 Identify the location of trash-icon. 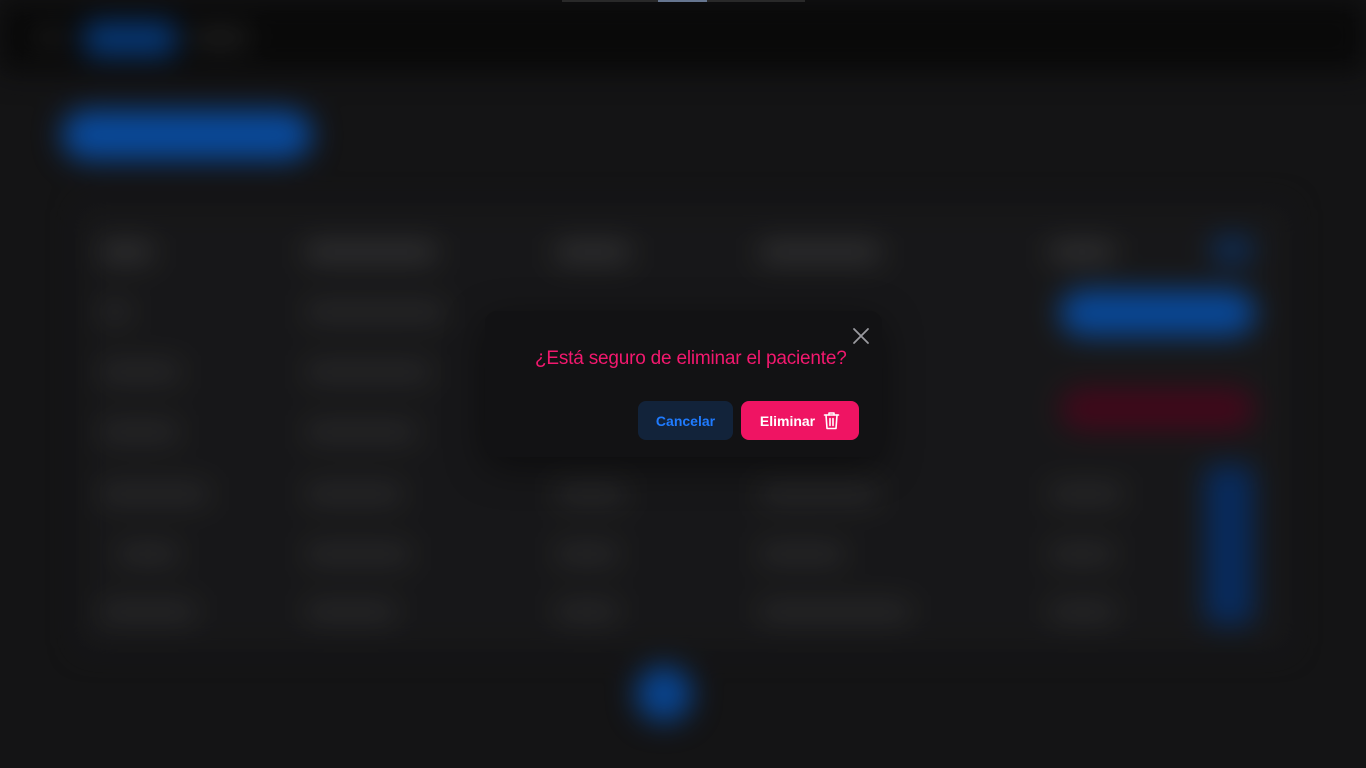
(831, 420).